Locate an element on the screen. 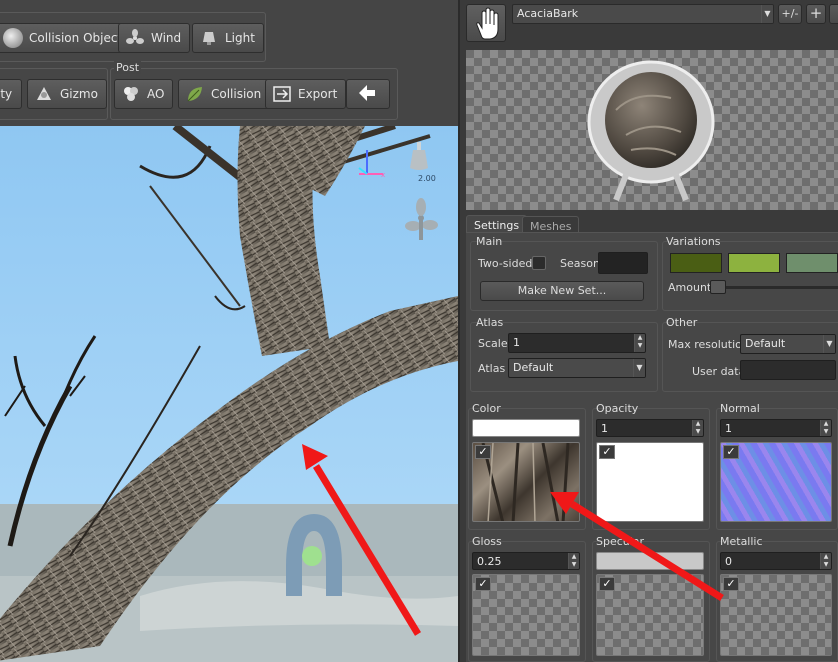  metallic-value: 0 is located at coordinates (728, 561).